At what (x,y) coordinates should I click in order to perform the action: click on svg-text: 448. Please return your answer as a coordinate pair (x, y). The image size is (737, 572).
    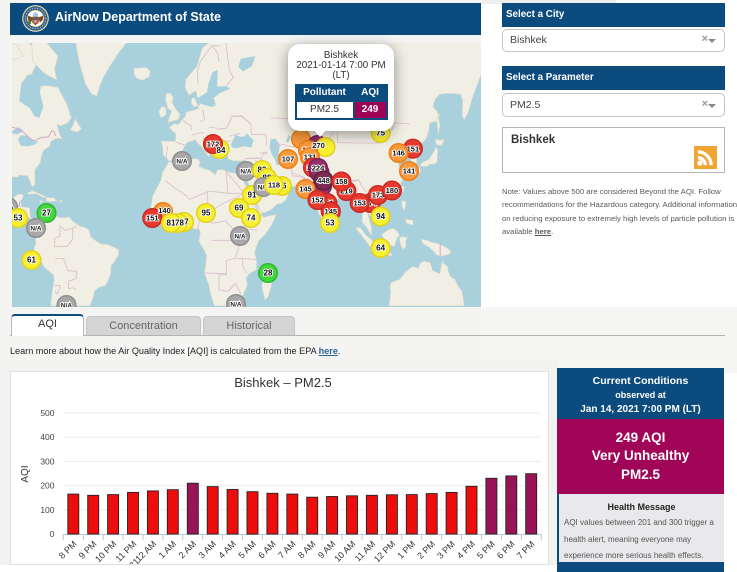
    Looking at the image, I should click on (323, 180).